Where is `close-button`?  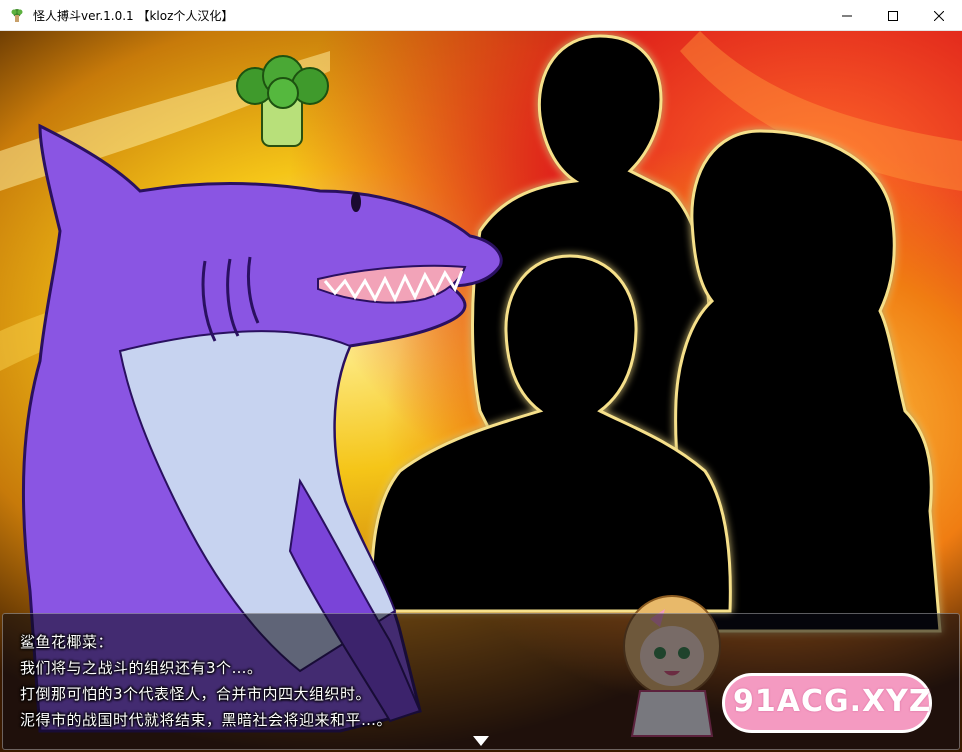 close-button is located at coordinates (939, 15).